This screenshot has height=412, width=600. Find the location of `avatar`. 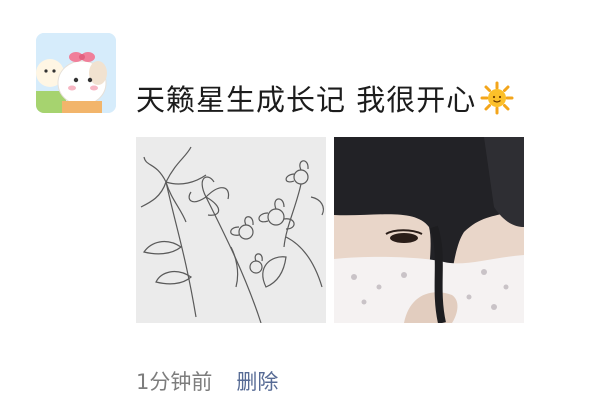

avatar is located at coordinates (76, 73).